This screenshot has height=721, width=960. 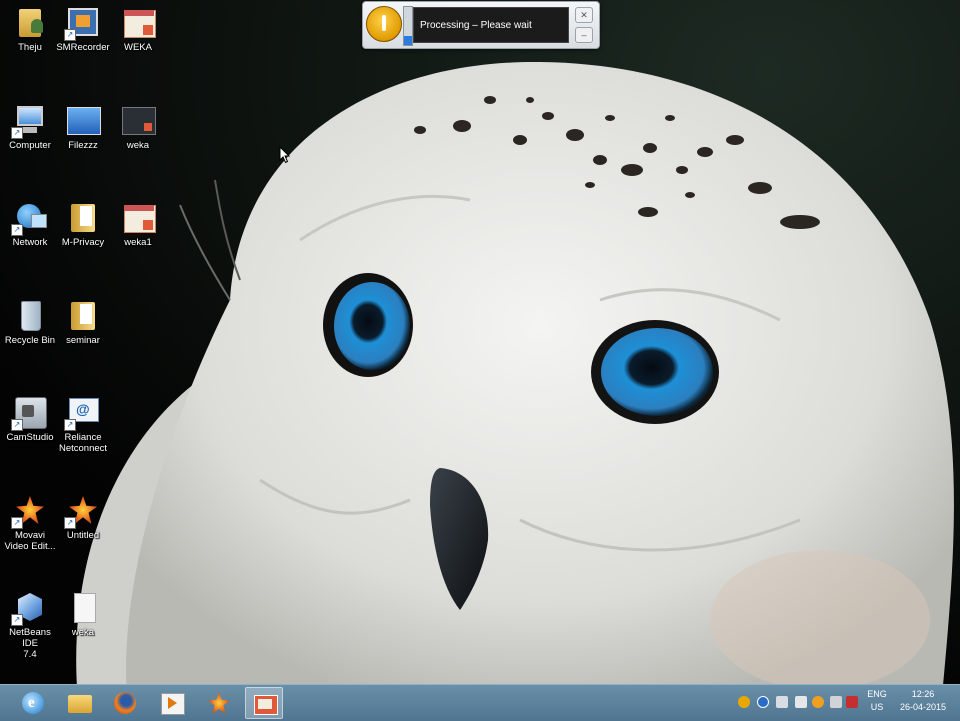 I want to click on tray-device-icon, so click(x=782, y=702).